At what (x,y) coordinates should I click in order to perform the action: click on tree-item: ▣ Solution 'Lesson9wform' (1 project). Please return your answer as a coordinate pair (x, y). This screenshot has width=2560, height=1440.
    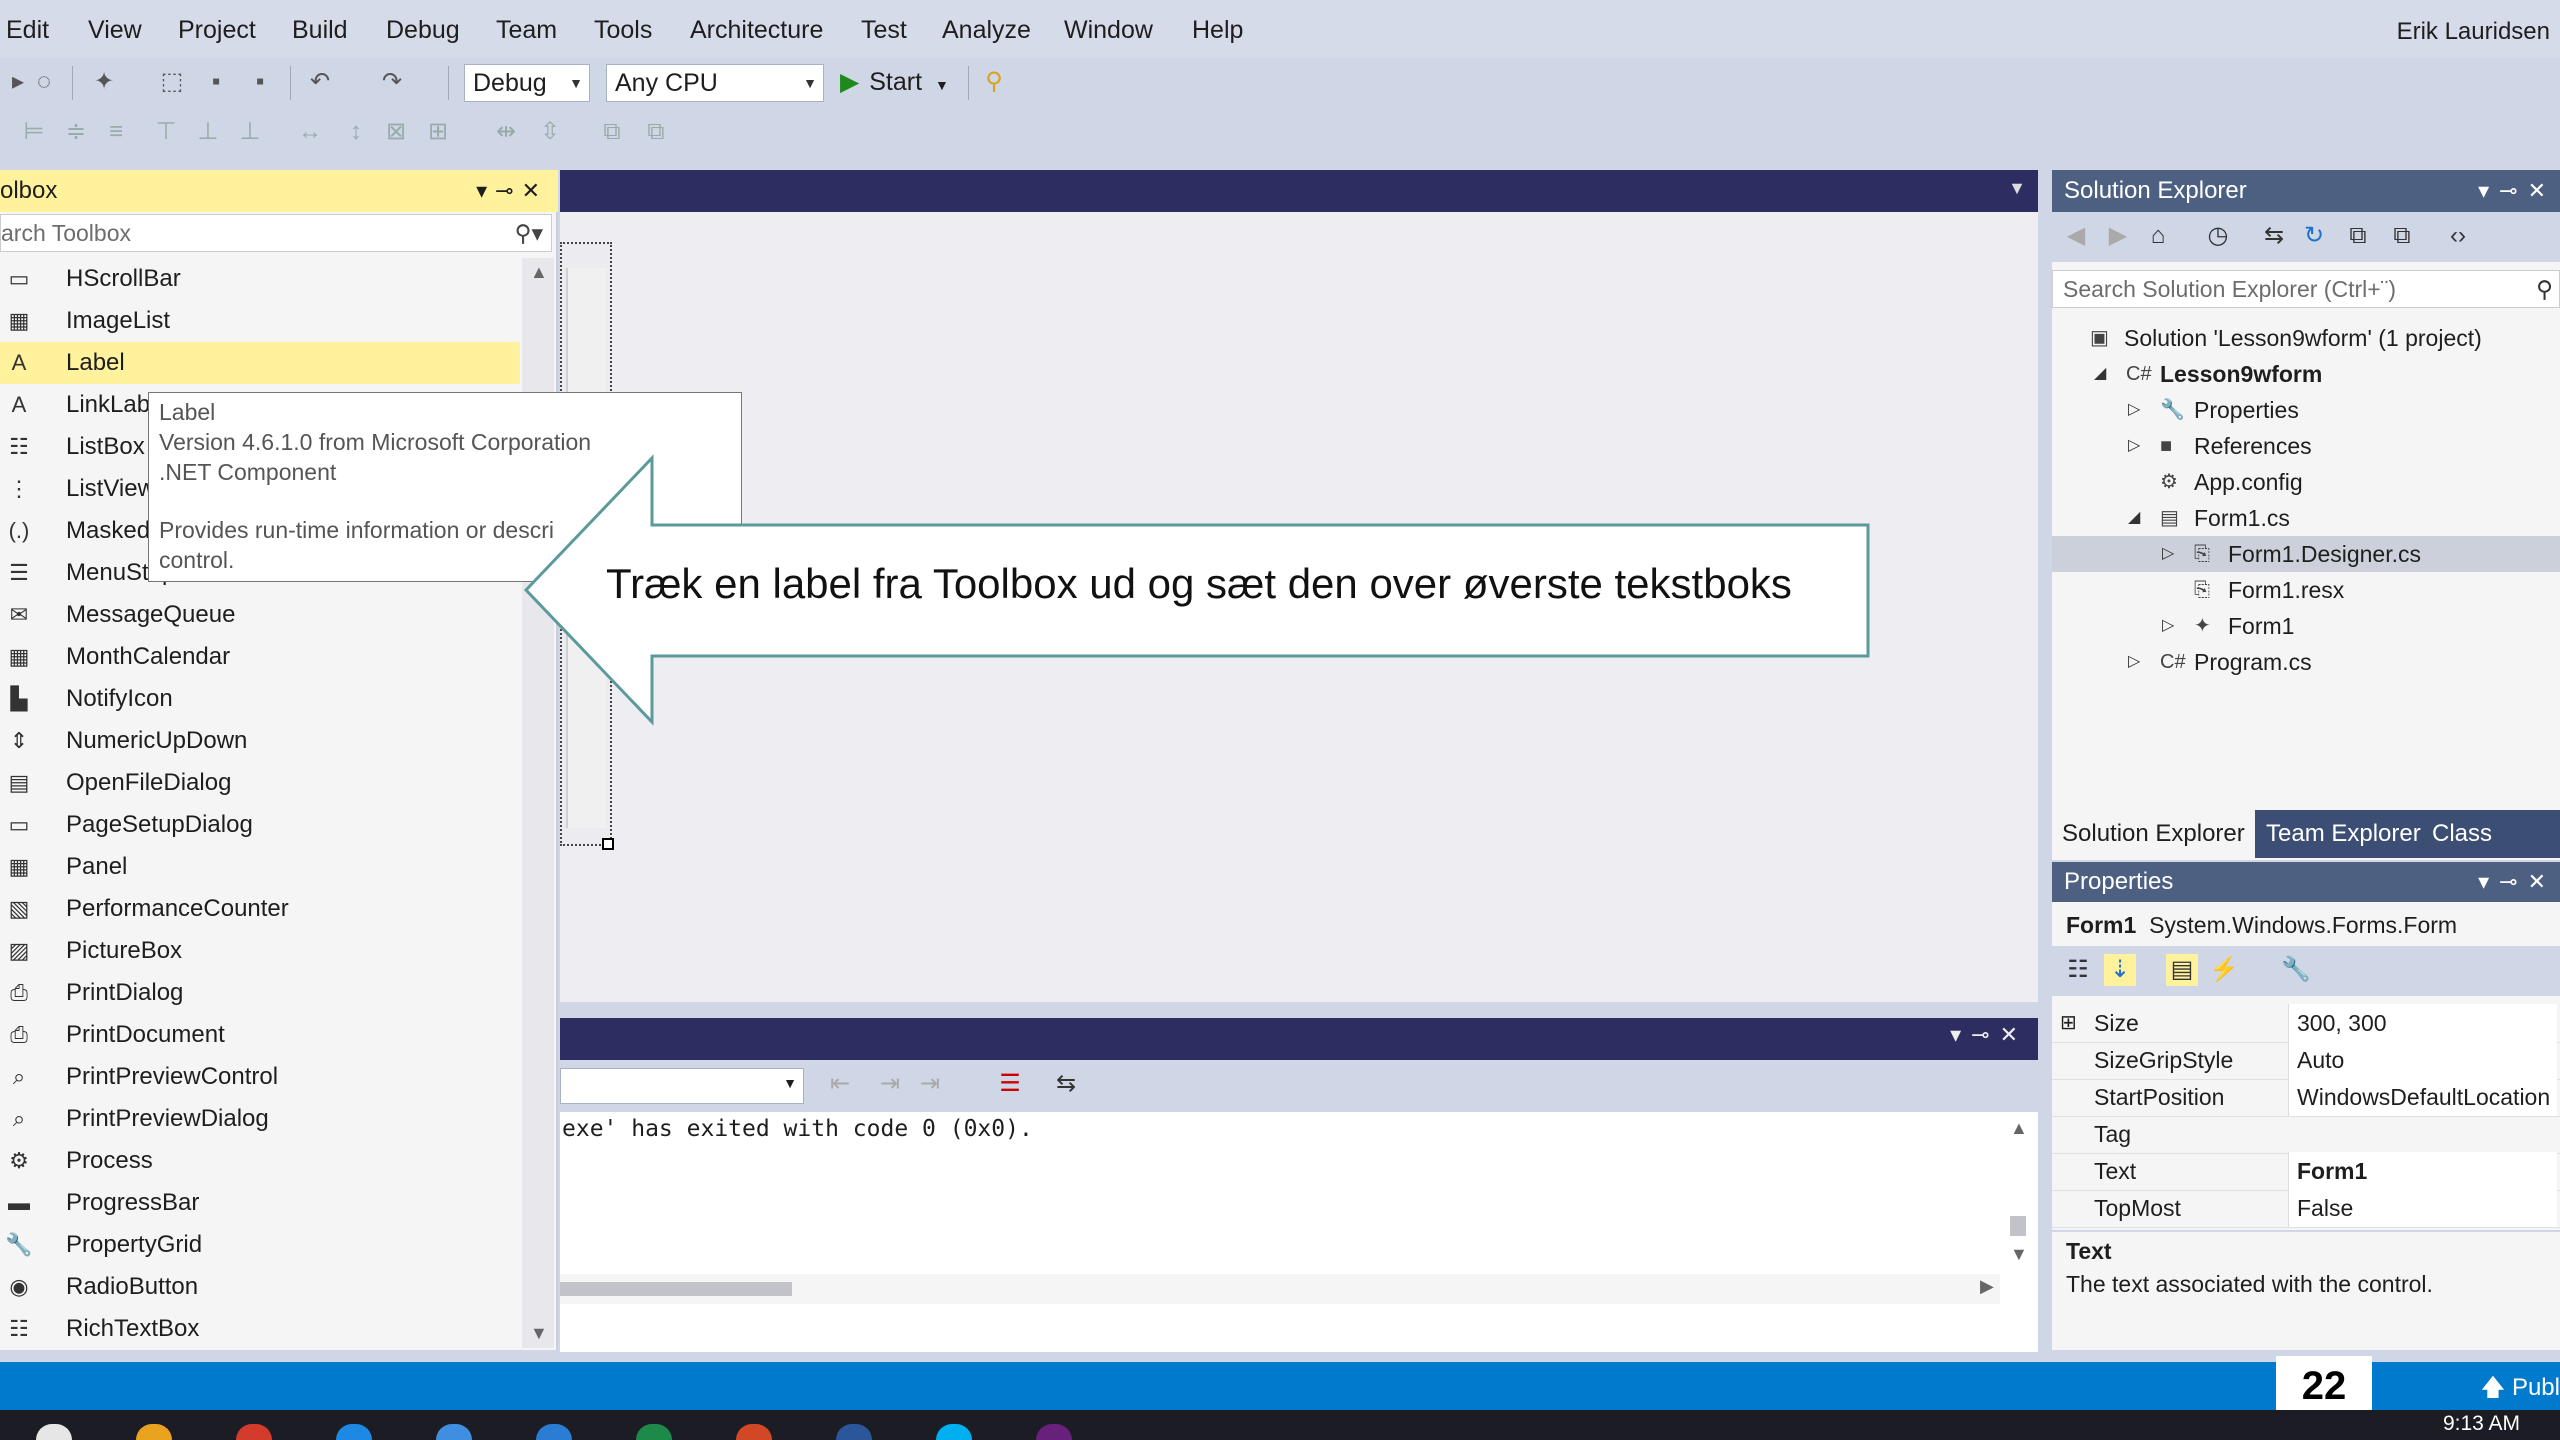
    Looking at the image, I should click on (2306, 338).